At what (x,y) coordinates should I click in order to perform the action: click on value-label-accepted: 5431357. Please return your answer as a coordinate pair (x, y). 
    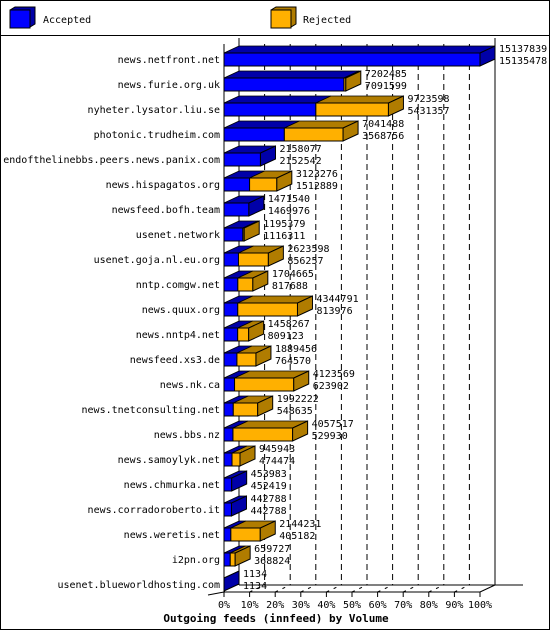
    Looking at the image, I should click on (428, 111).